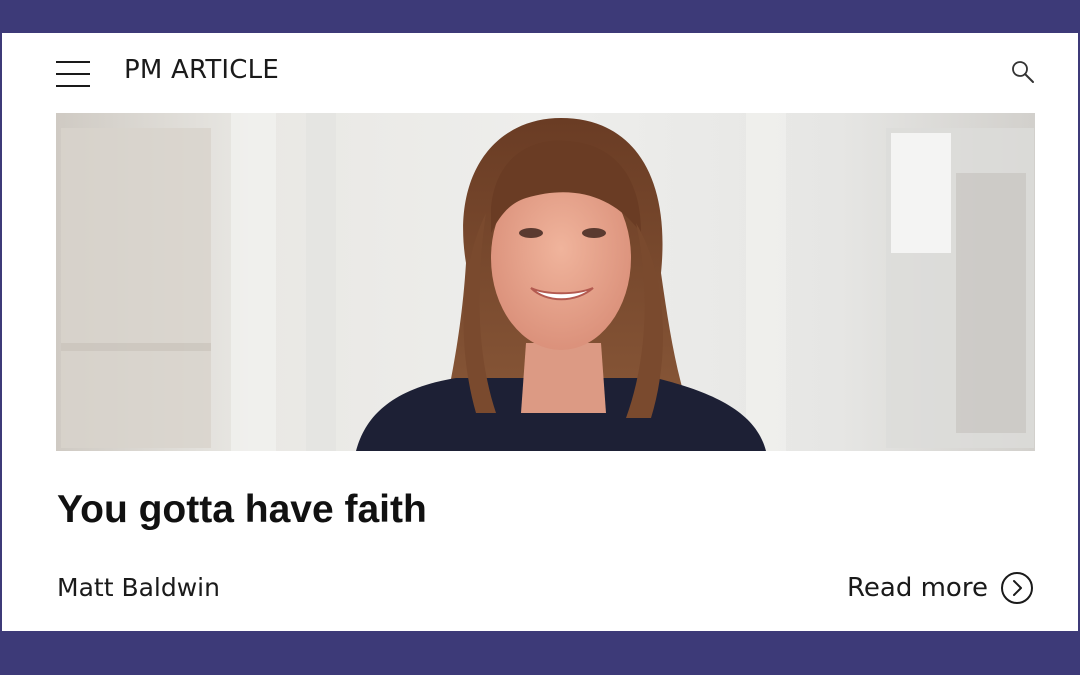 The width and height of the screenshot is (1080, 675). I want to click on hamburger-menu-icon, so click(73, 74).